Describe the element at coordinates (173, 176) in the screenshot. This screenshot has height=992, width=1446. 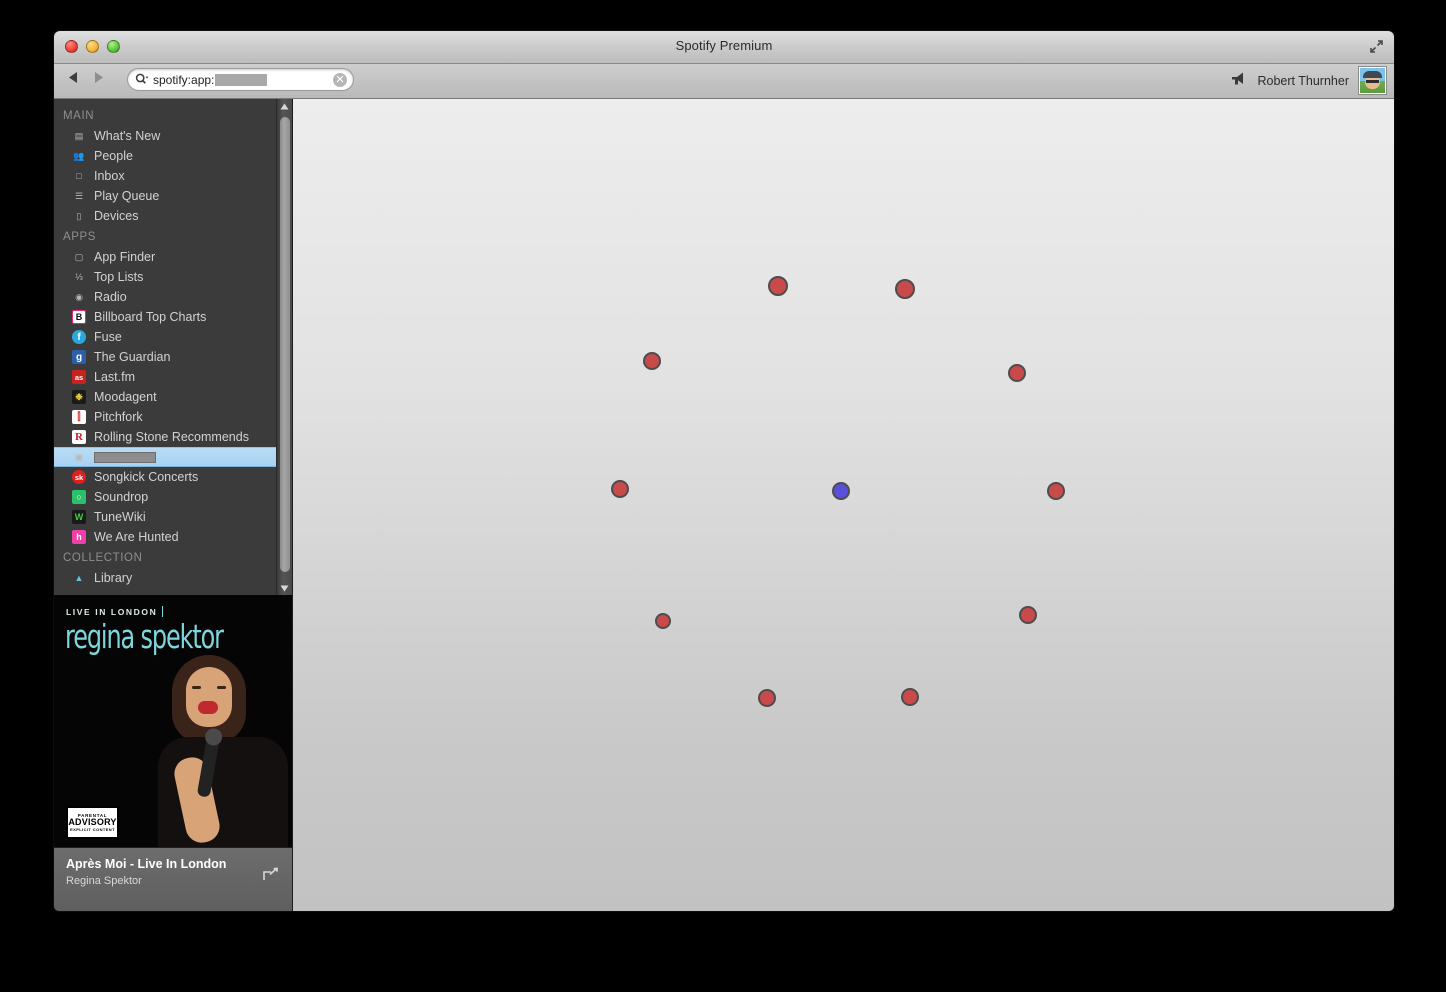
I see `sidebar-item-inbox: □ Inbox` at that location.